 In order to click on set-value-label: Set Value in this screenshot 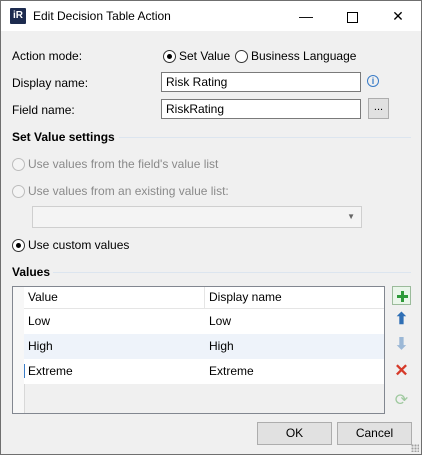, I will do `click(204, 56)`.